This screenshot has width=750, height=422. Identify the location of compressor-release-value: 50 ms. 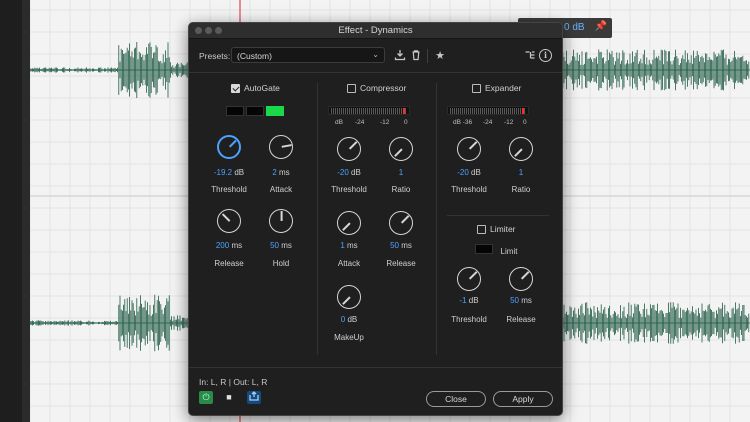
(401, 245).